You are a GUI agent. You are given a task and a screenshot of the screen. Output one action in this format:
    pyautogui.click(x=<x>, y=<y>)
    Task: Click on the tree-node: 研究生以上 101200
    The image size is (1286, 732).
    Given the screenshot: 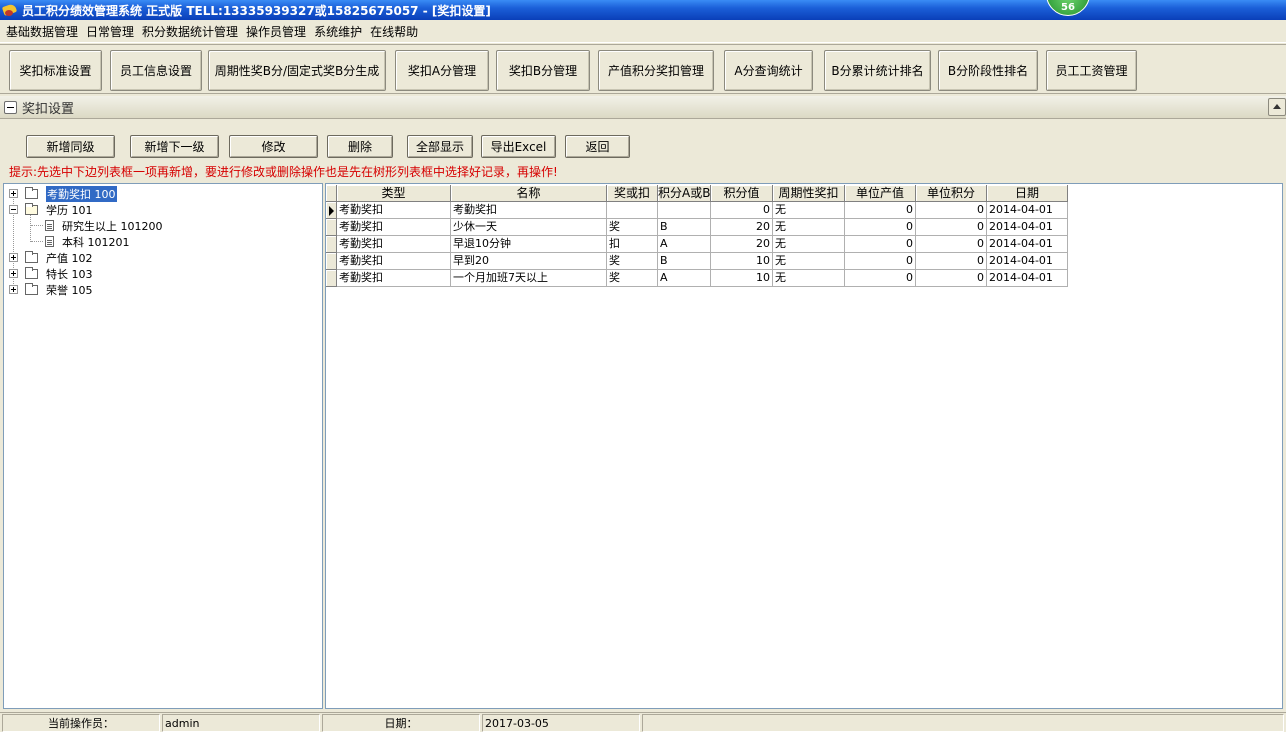 What is the action you would take?
    pyautogui.click(x=104, y=225)
    